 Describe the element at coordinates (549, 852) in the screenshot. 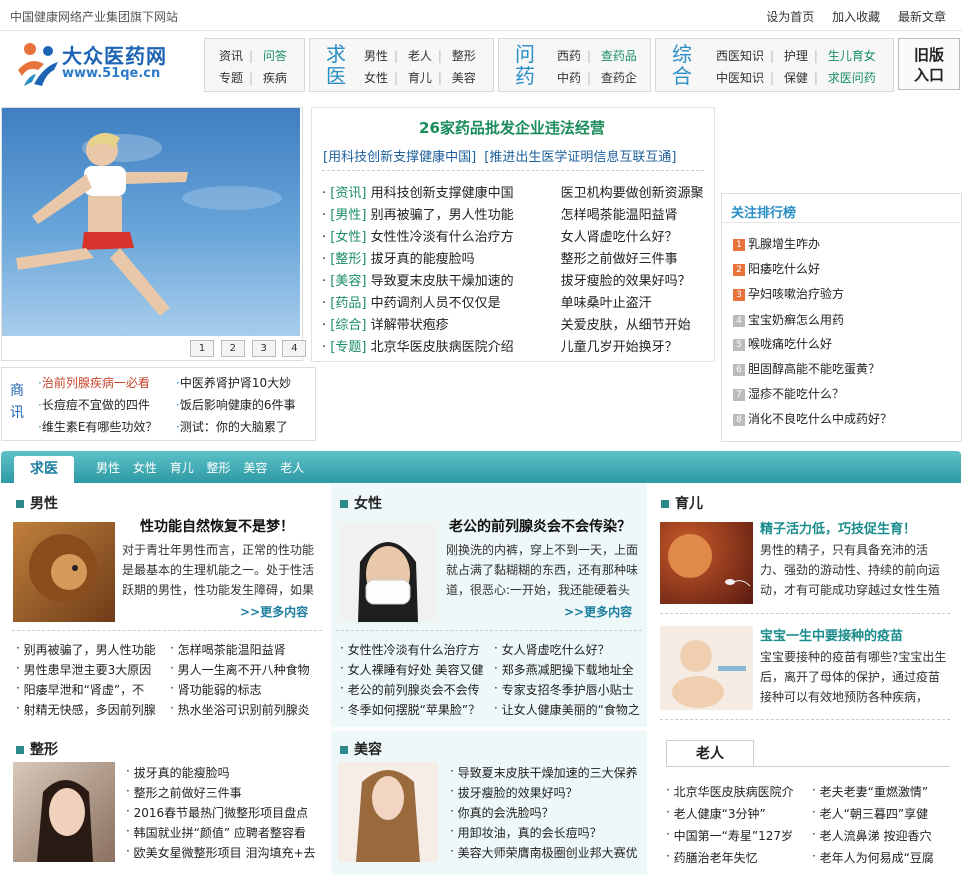

I see `list-item: · 美容大师荣膺南极圈创业邦大赛优` at that location.